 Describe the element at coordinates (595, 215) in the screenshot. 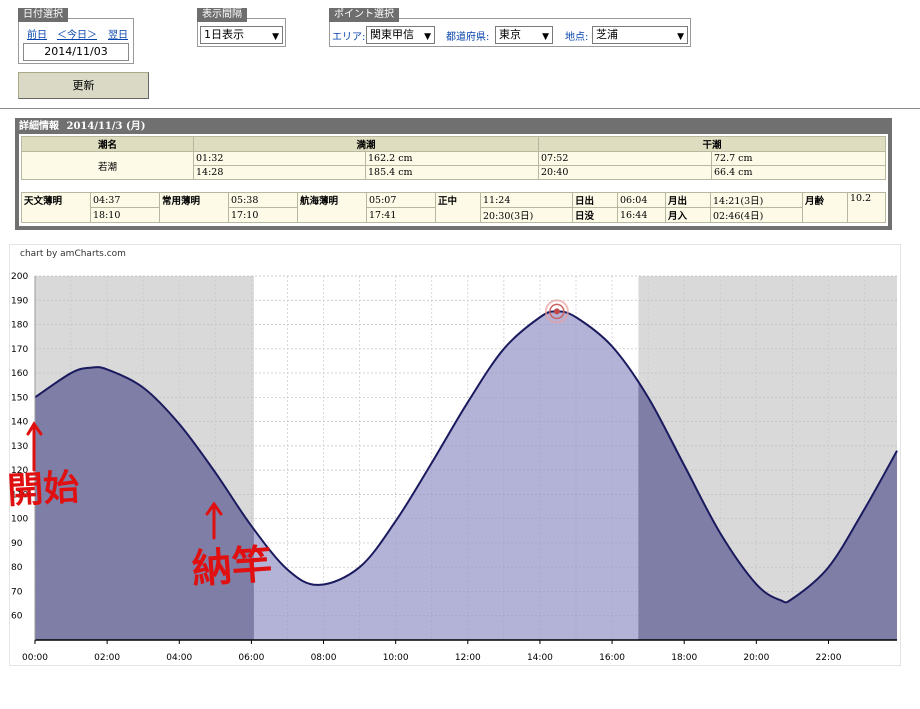

I see `sunset-label: 日没` at that location.